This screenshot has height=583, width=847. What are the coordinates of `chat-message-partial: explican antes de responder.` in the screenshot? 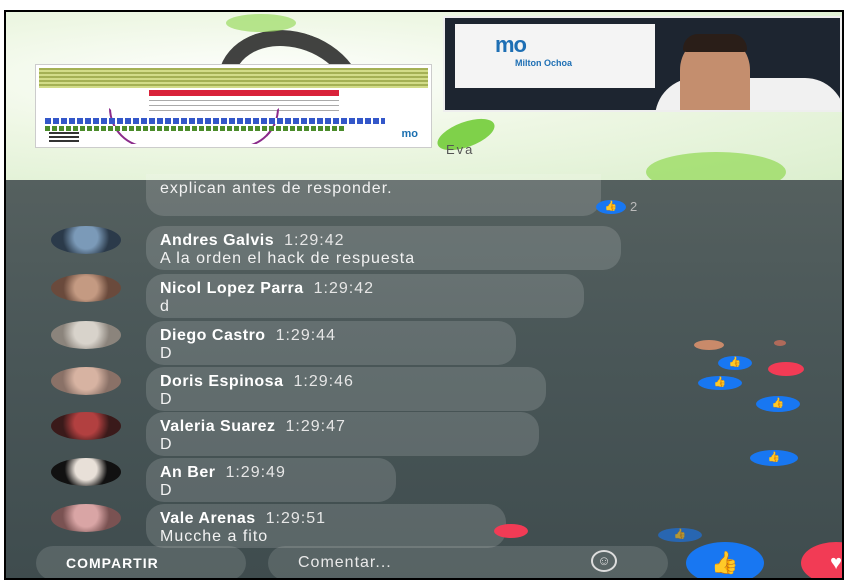 It's located at (373, 195).